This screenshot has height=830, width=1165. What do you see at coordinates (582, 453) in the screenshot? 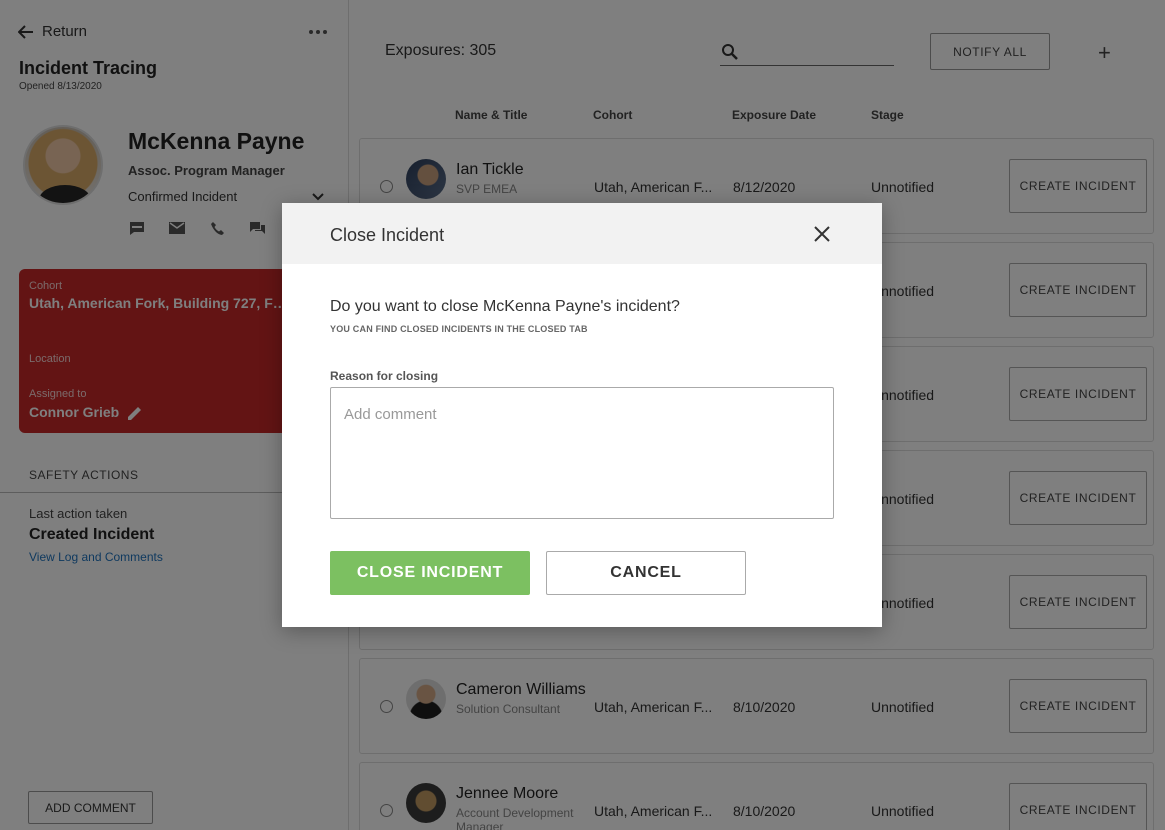
I see `reason-comment-field` at bounding box center [582, 453].